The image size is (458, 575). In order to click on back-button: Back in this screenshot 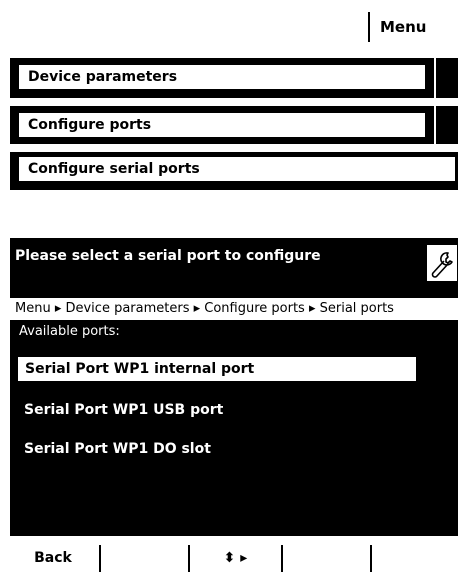, I will do `click(53, 556)`.